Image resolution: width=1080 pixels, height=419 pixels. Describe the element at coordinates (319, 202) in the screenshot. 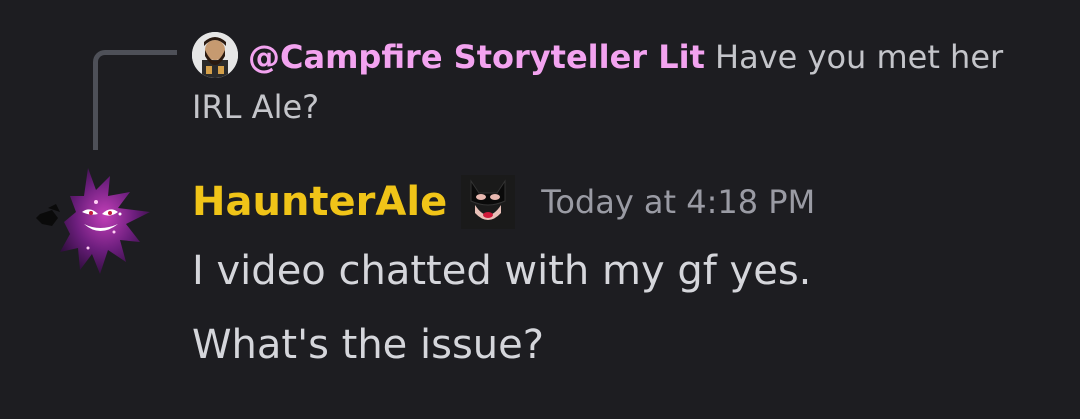

I see `author-name: HaunterAle` at that location.